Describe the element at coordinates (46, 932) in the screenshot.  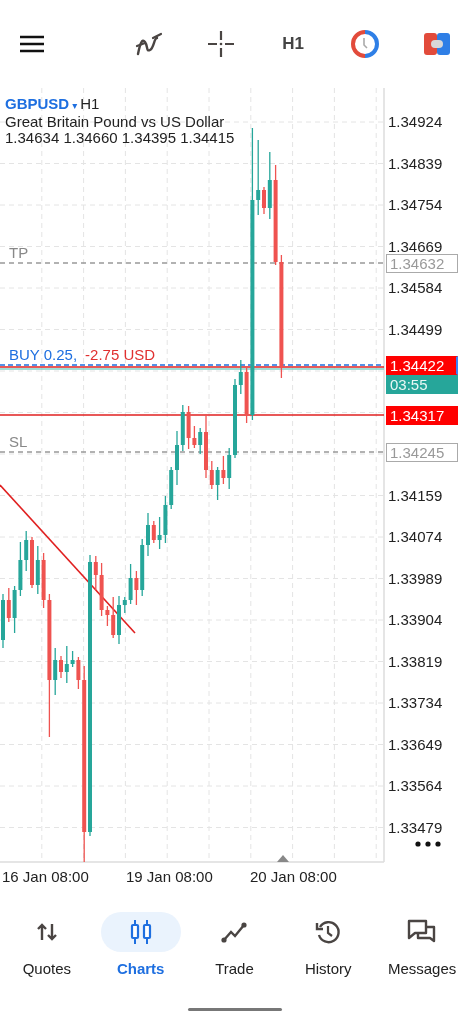
I see `sort-arrows-icon` at that location.